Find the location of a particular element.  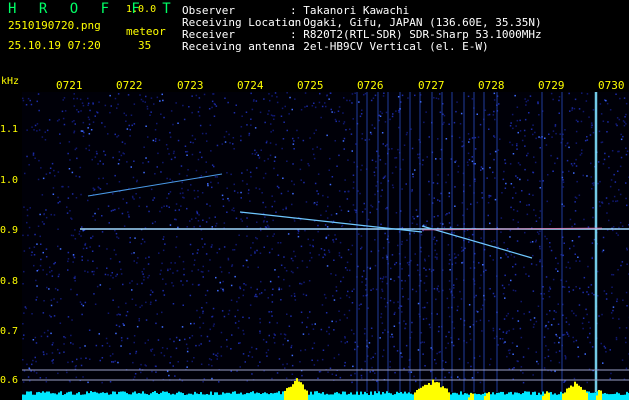

time-tick-0727: 0727 is located at coordinates (431, 85).